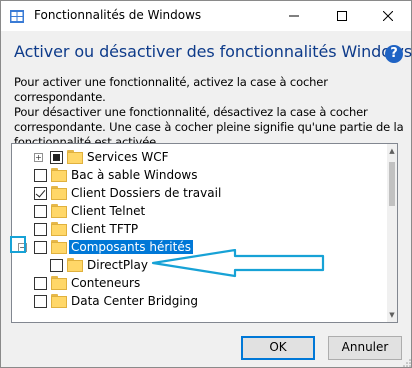  I want to click on feature-label: Conteneurs, so click(106, 283).